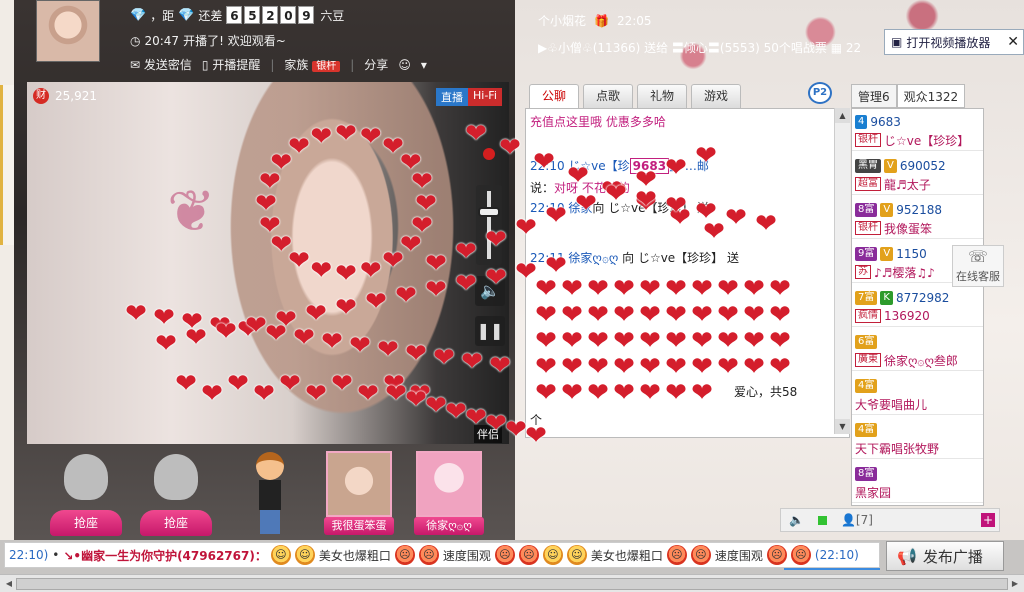  I want to click on user-list-item: 8富黑家园, so click(917, 483).